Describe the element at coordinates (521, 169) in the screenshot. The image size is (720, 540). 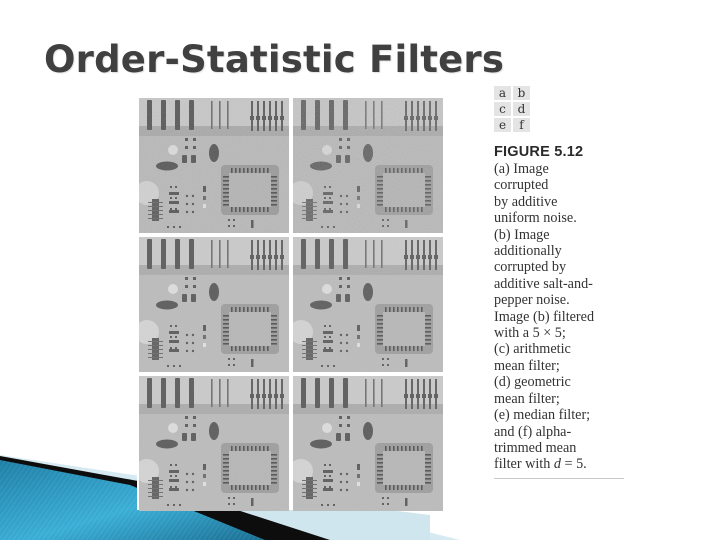
I see `caption-line: (a) Image` at that location.